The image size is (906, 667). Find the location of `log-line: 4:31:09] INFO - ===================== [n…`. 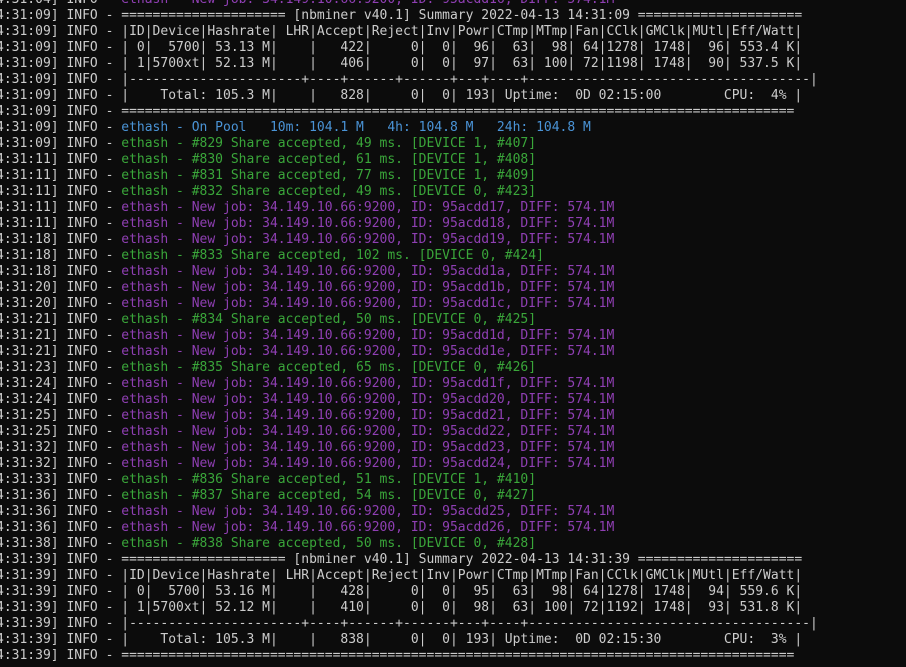

log-line: 4:31:09] INFO - ===================== [n… is located at coordinates (453, 16).